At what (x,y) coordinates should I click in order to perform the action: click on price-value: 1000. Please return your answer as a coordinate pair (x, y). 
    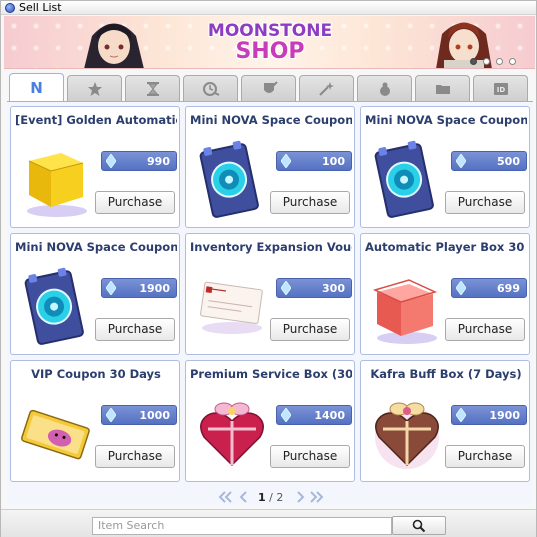
    Looking at the image, I should click on (154, 415).